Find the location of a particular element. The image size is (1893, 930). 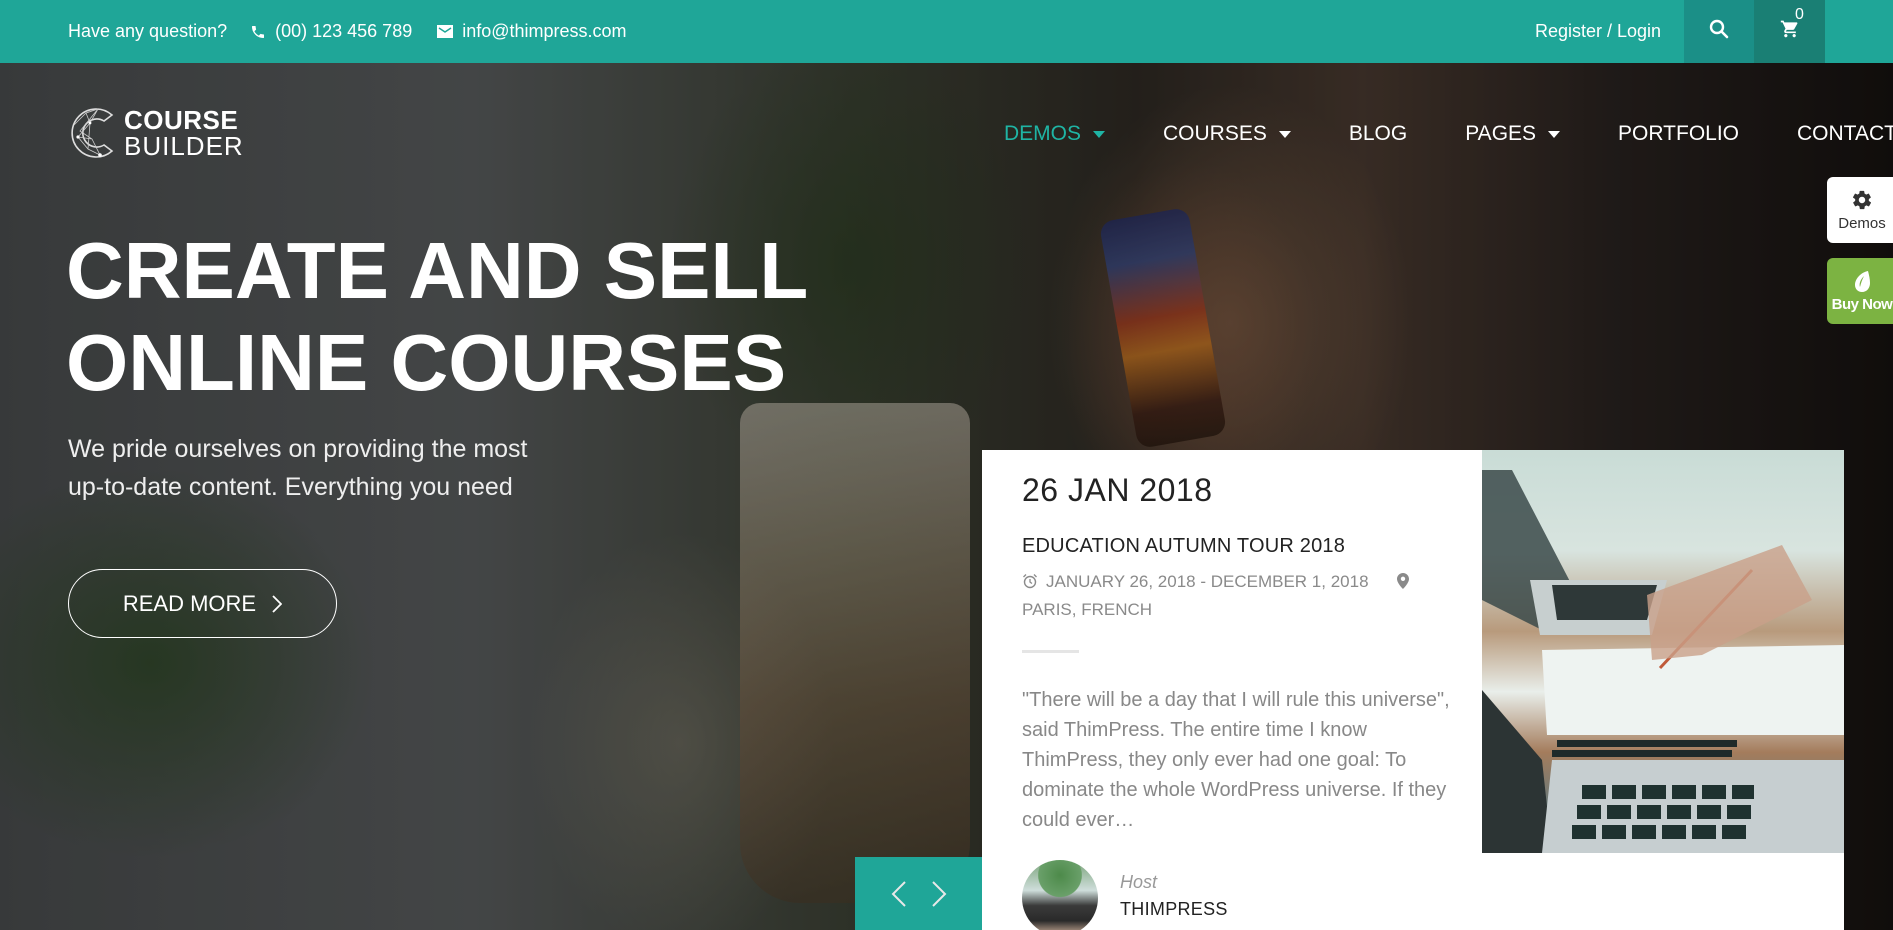

hero-title: CREATE AND SELL ONLINE COURSES is located at coordinates (437, 317).